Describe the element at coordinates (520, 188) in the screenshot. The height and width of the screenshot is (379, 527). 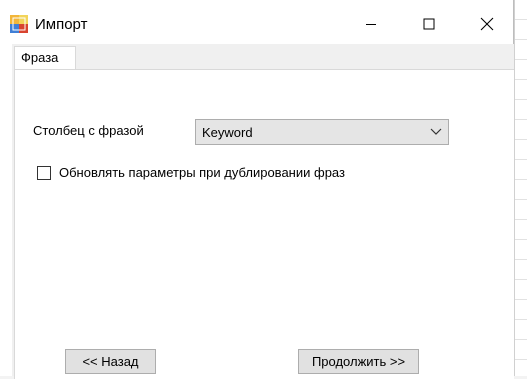
I see `background-spreadsheet-grid` at that location.